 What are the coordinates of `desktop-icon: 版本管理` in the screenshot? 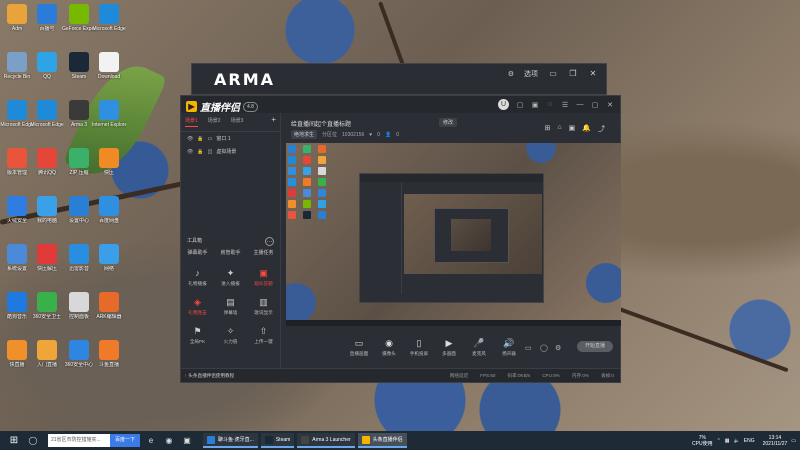 It's located at (17, 167).